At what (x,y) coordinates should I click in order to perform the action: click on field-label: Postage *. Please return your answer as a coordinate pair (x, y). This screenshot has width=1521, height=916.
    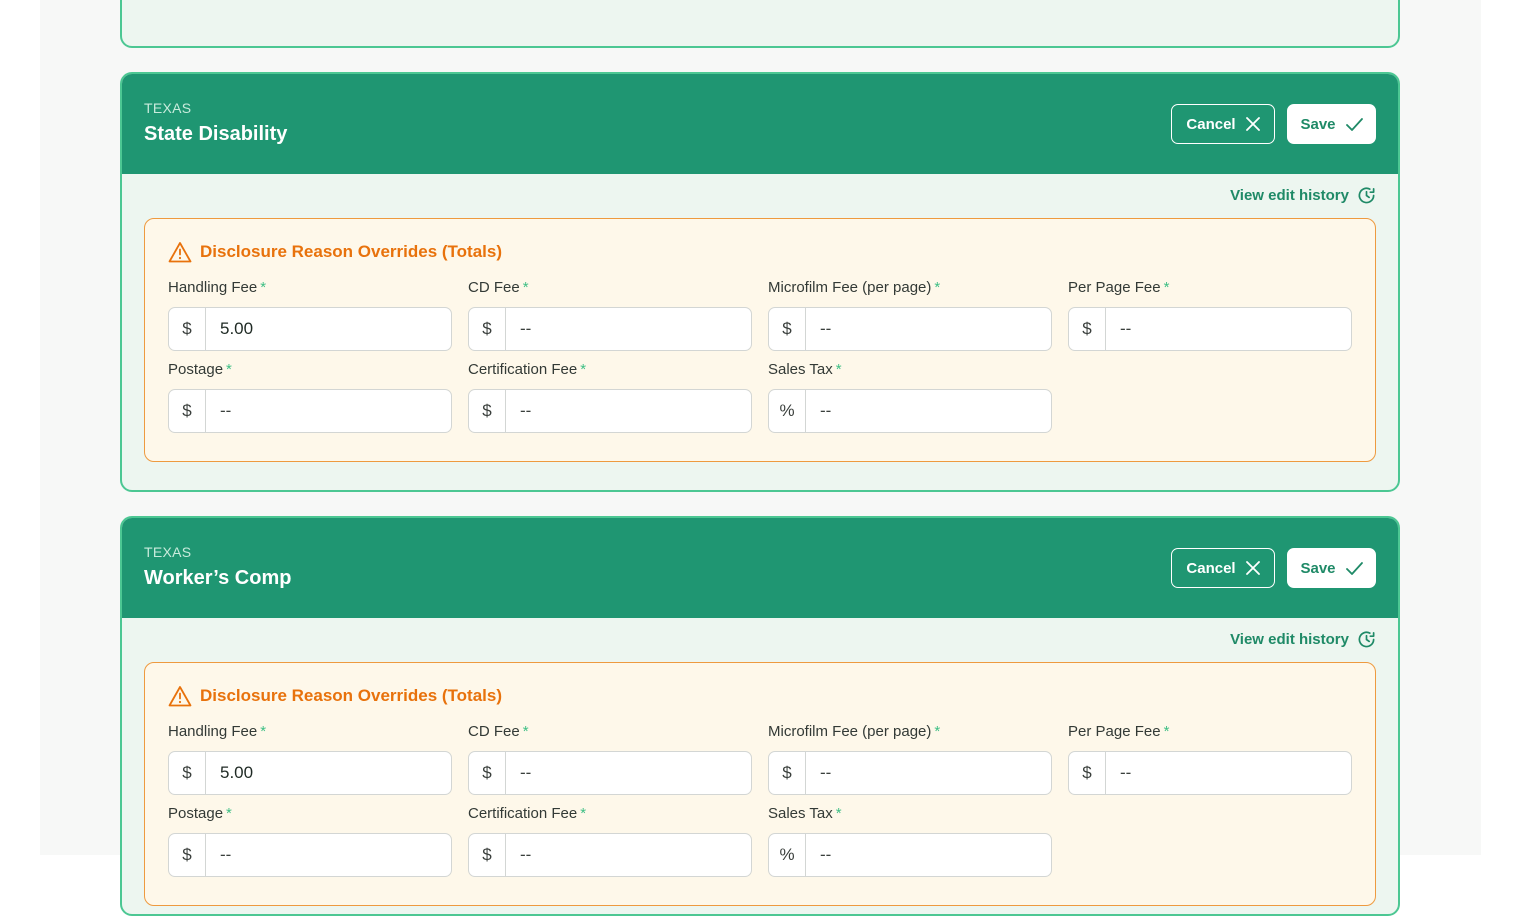
    Looking at the image, I should click on (200, 813).